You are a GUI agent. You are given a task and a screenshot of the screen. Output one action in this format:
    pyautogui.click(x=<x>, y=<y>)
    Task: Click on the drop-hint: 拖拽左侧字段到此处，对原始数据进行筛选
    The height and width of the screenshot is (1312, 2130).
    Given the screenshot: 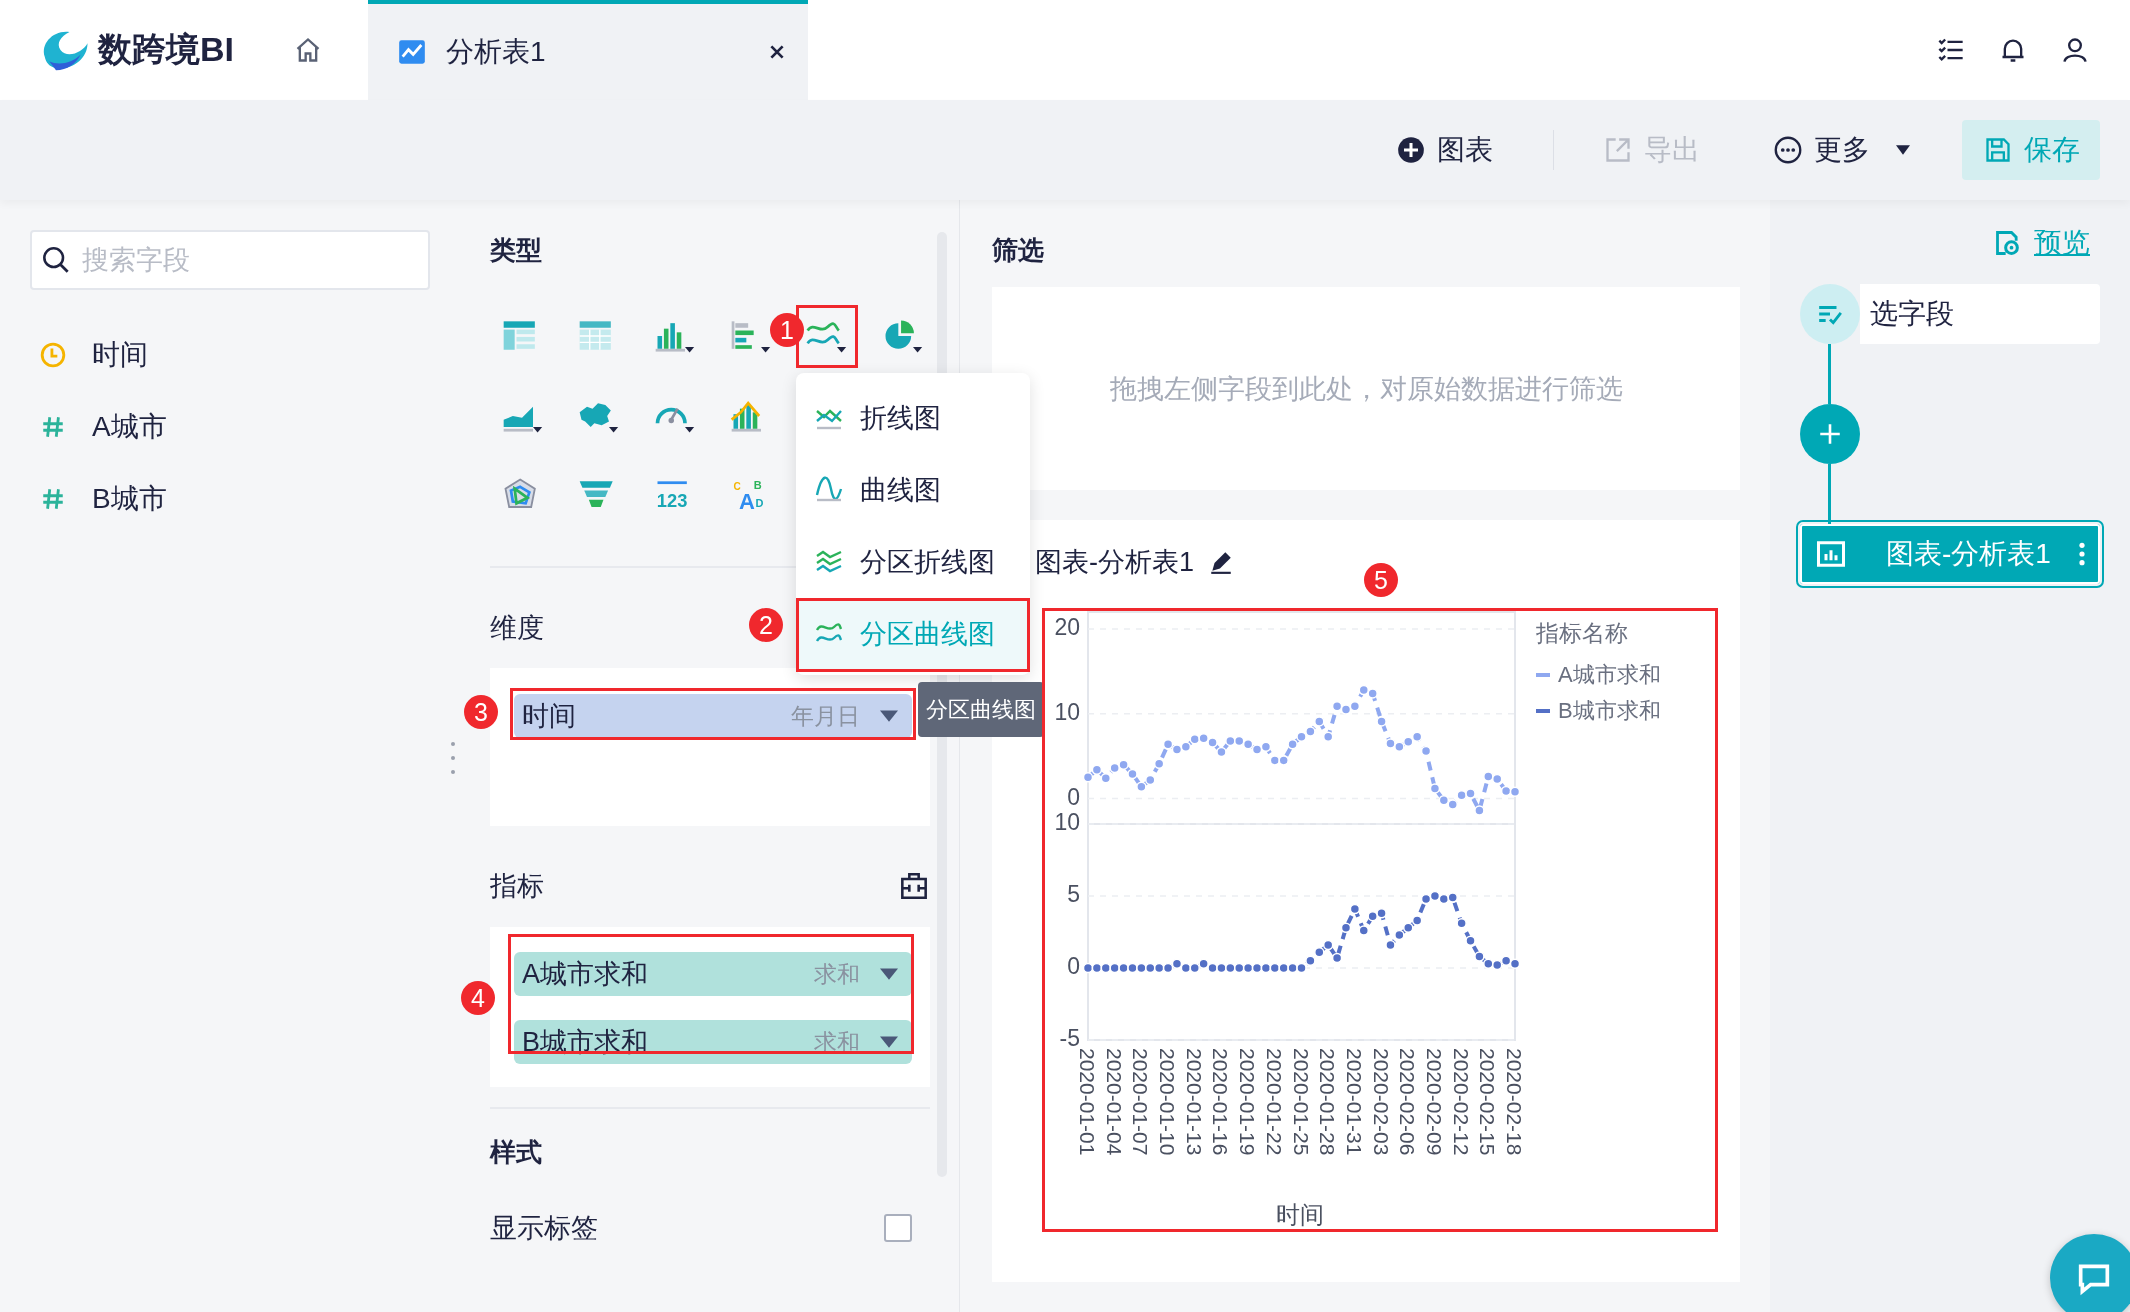 What is the action you would take?
    pyautogui.click(x=1366, y=389)
    